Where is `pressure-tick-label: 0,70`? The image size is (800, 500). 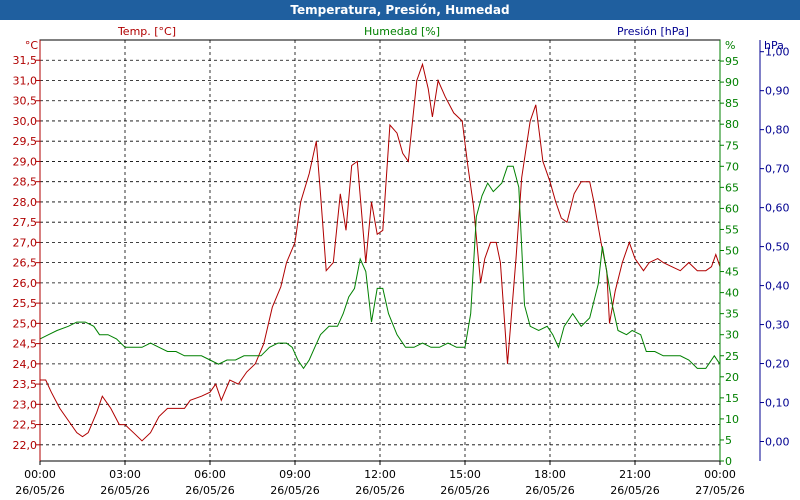 pressure-tick-label: 0,70 is located at coordinates (777, 169).